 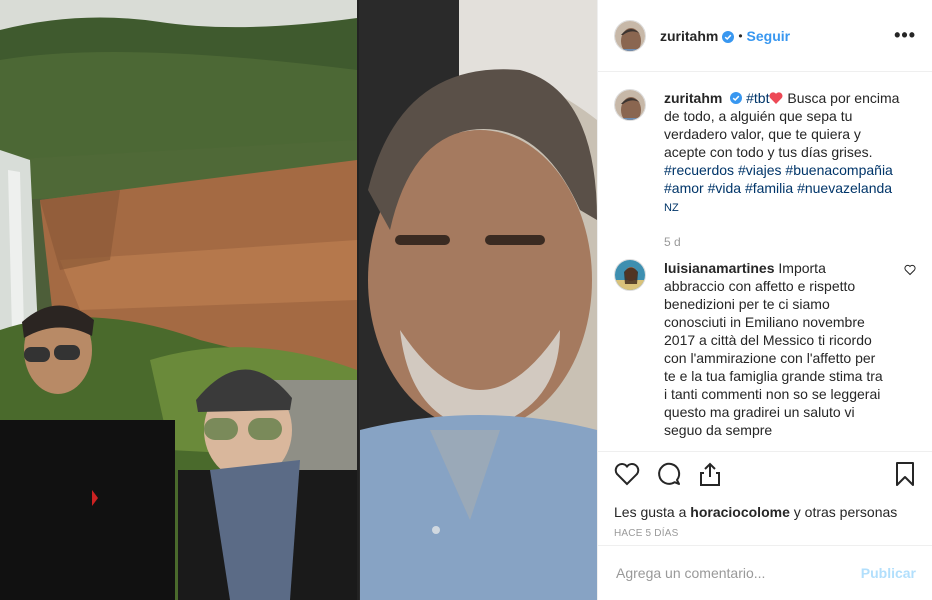 I want to click on share-icon, so click(x=710, y=476).